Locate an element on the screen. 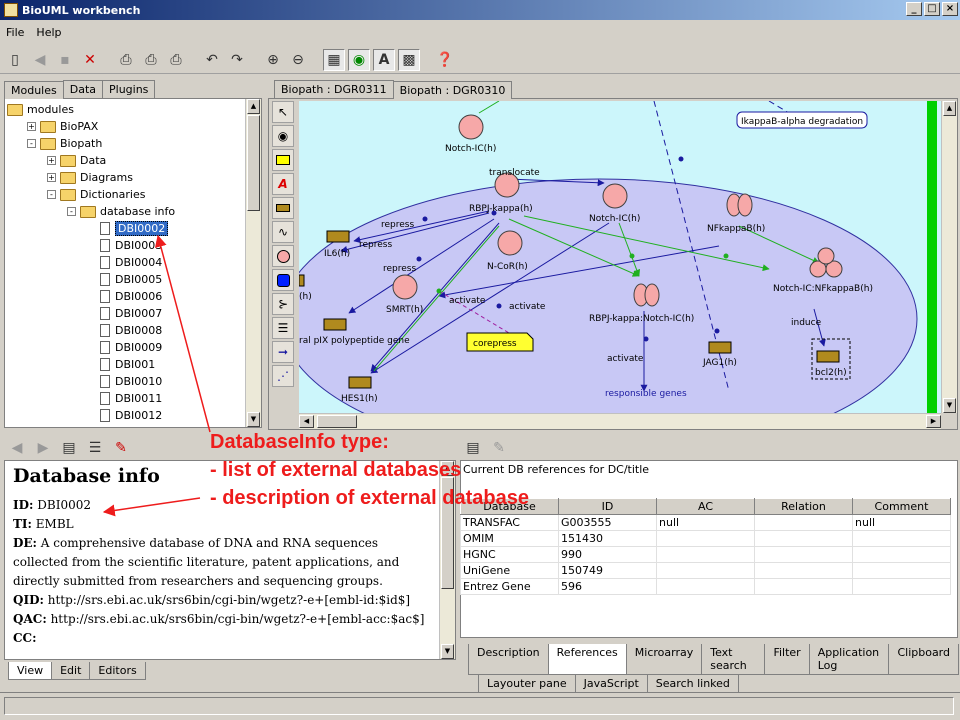 This screenshot has height=720, width=960. diagram-scroll-up-icon: ▲ is located at coordinates (949, 108).